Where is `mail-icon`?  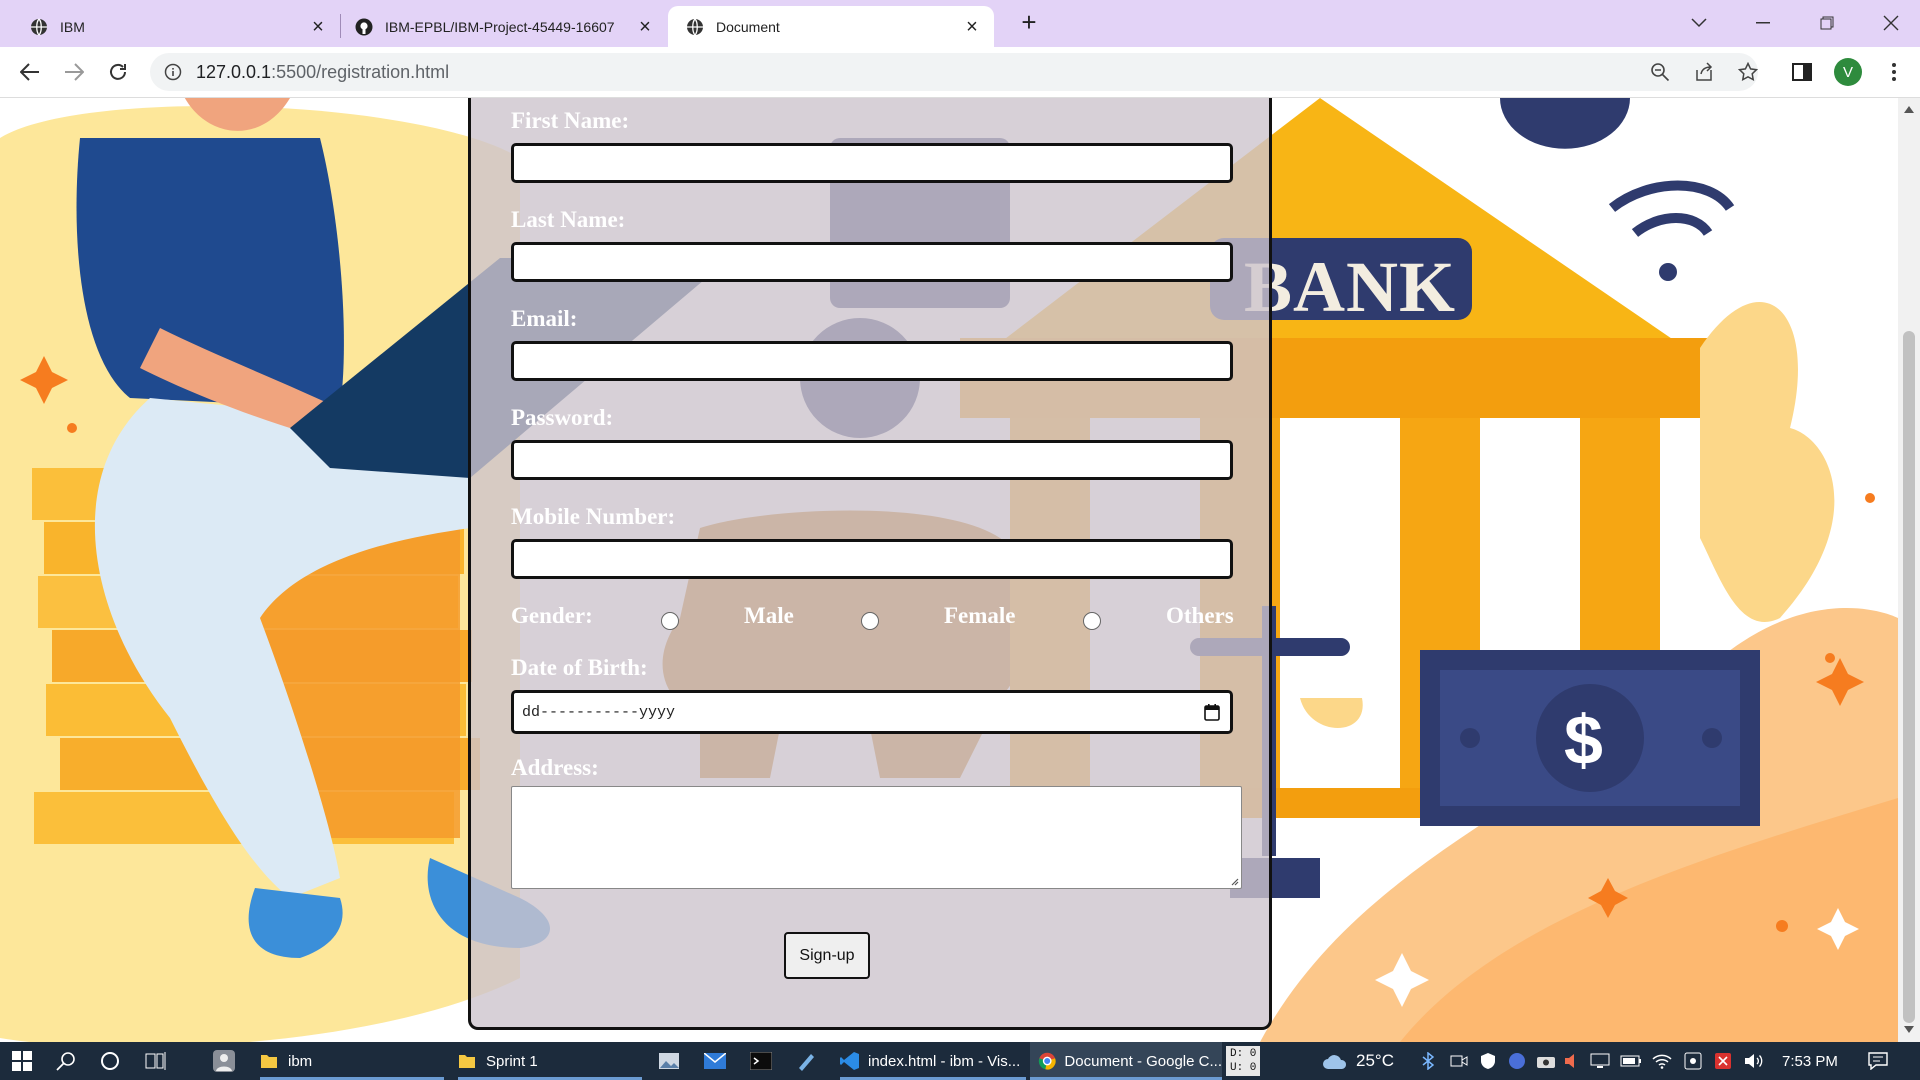 mail-icon is located at coordinates (715, 1061).